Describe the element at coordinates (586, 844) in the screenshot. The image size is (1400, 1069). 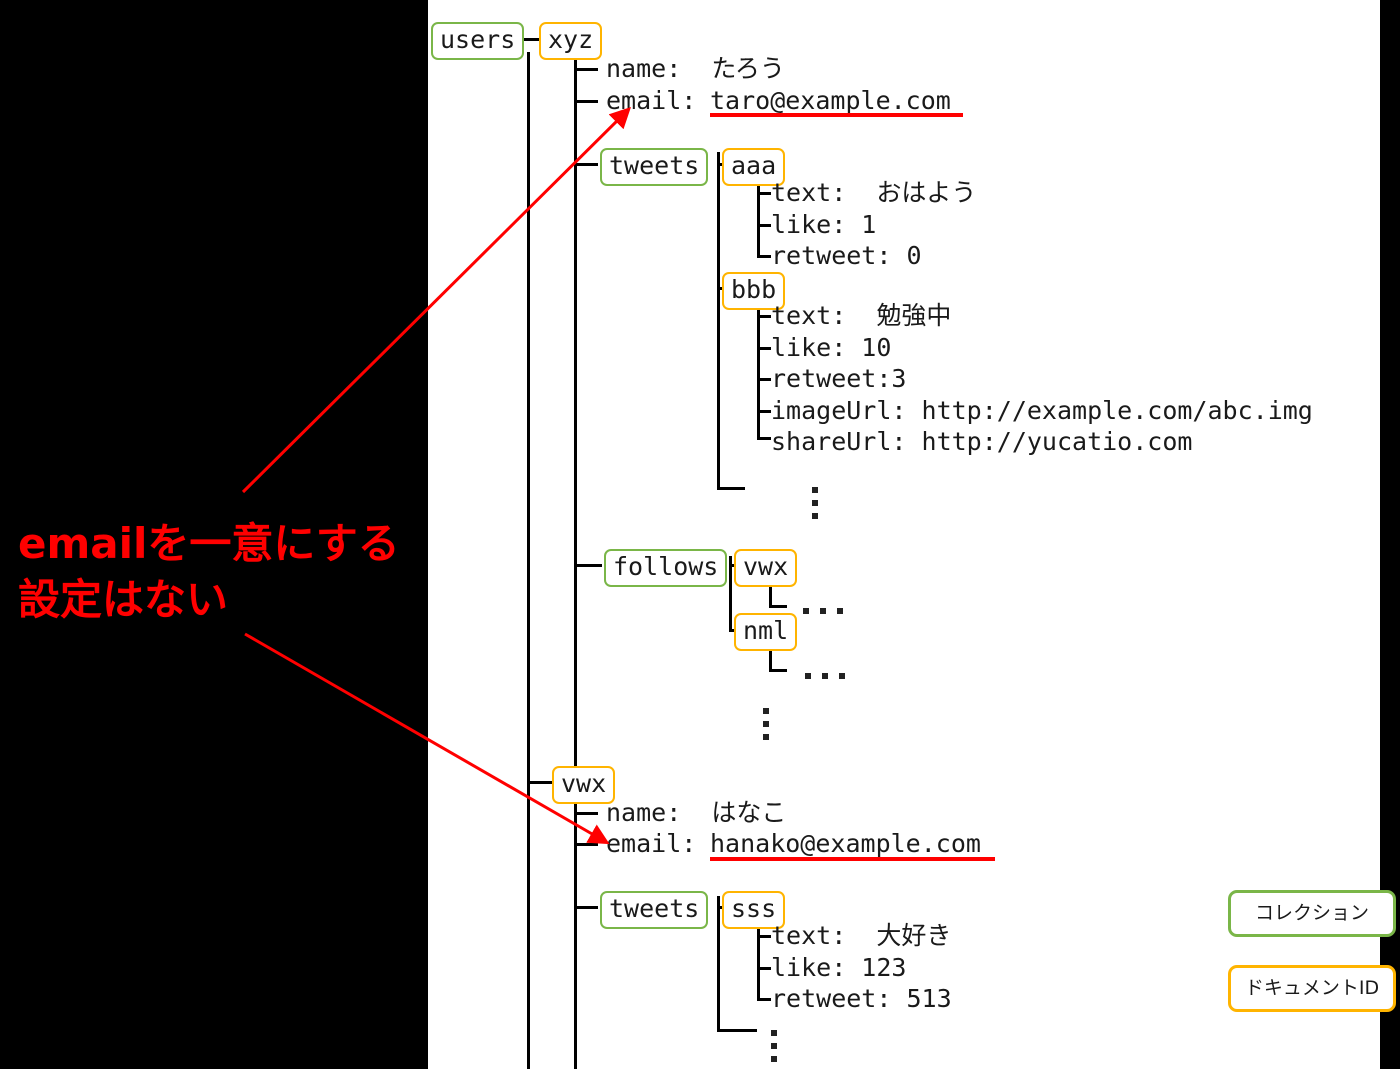
I see `connector-vwx-email` at that location.